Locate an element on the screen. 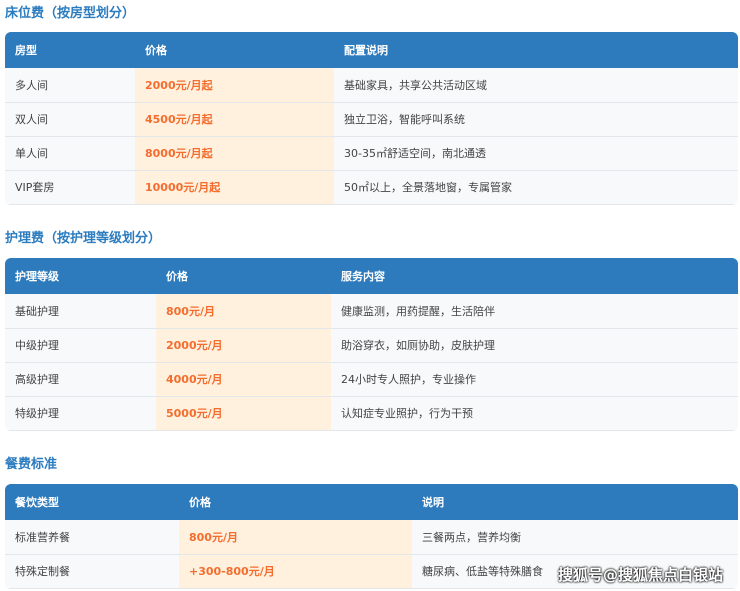  table-row: 双人间 4500元/月起 独立卫浴，智能呼叫系统 is located at coordinates (371, 119).